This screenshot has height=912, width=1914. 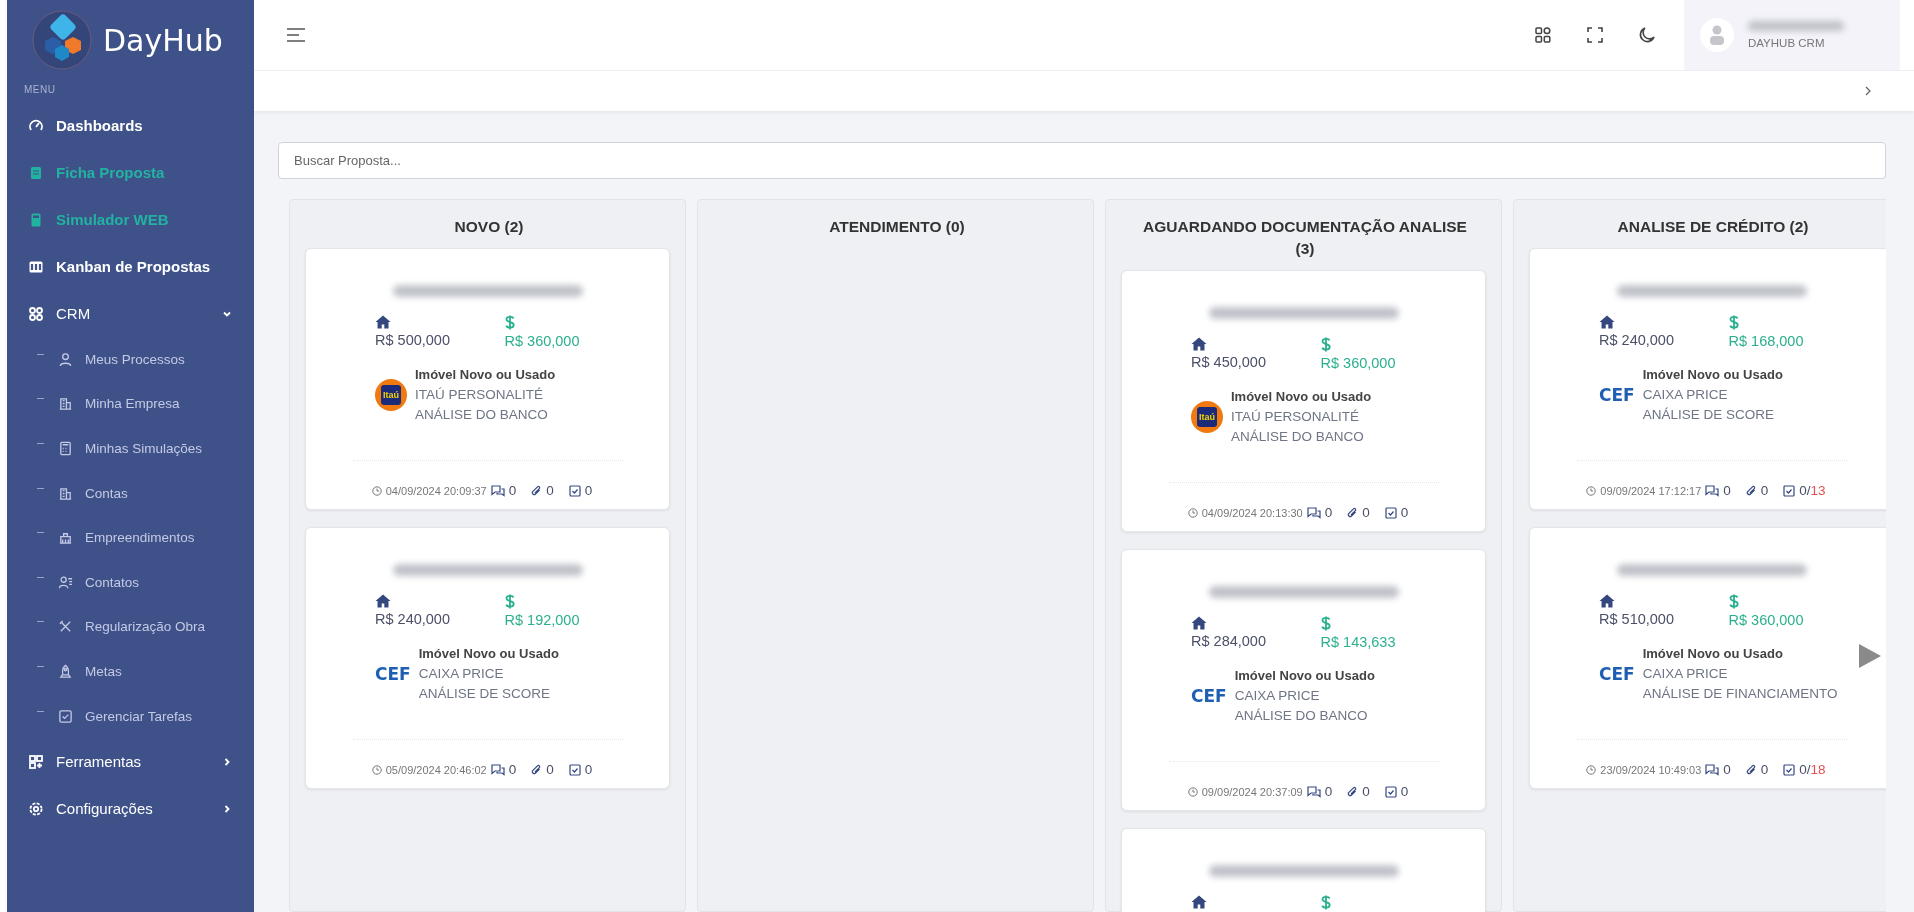 What do you see at coordinates (130, 716) in the screenshot?
I see `nav-subitem: Gerenciar Tarefas` at bounding box center [130, 716].